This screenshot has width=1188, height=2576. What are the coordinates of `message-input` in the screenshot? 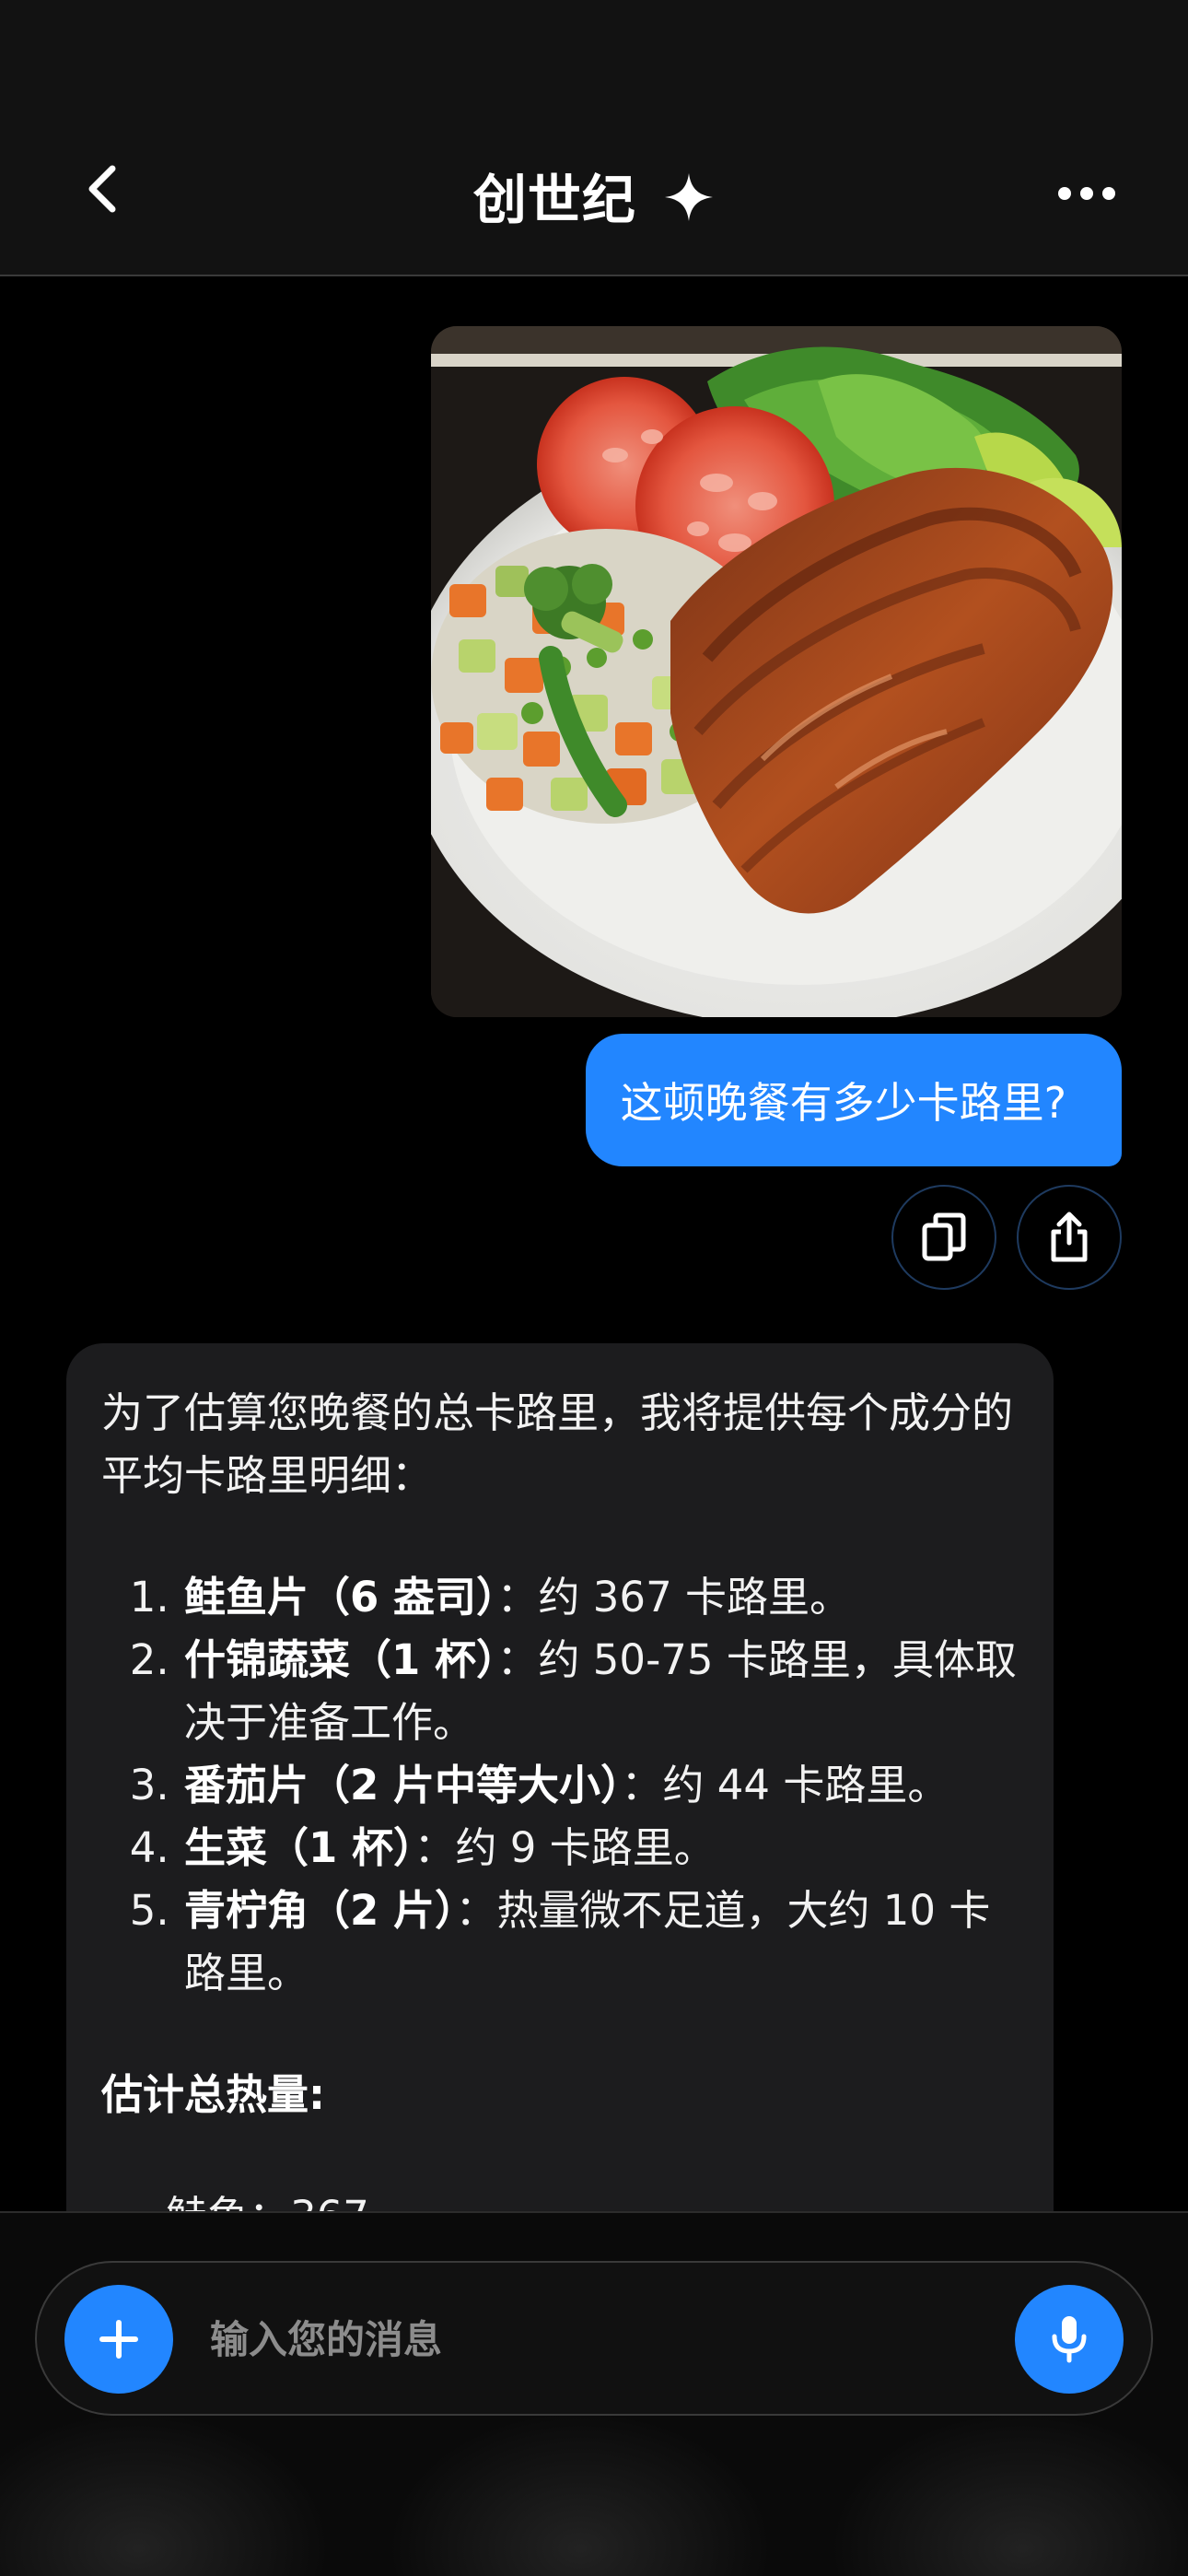 It's located at (587, 2339).